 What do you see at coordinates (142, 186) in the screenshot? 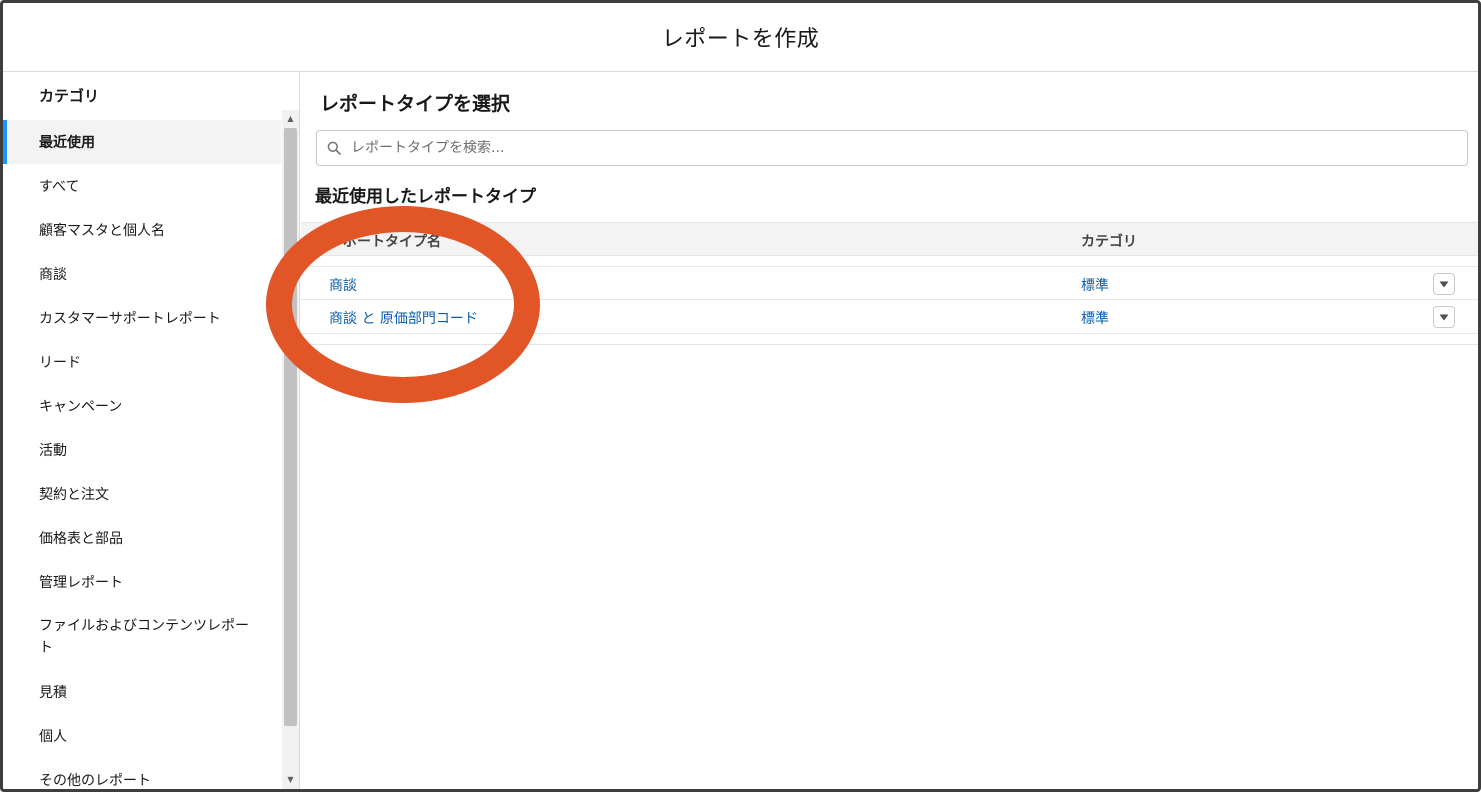
I see `sidebar-item-all: すべて` at bounding box center [142, 186].